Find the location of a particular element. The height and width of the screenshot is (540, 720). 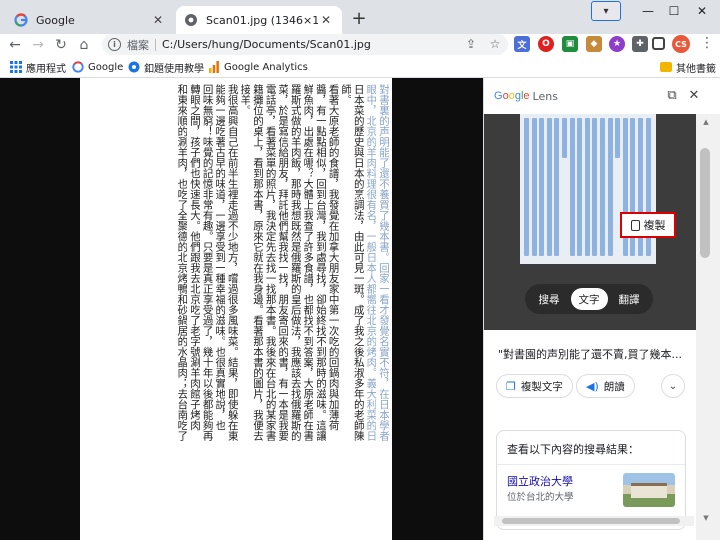

page-shadow-left is located at coordinates (40, 309).